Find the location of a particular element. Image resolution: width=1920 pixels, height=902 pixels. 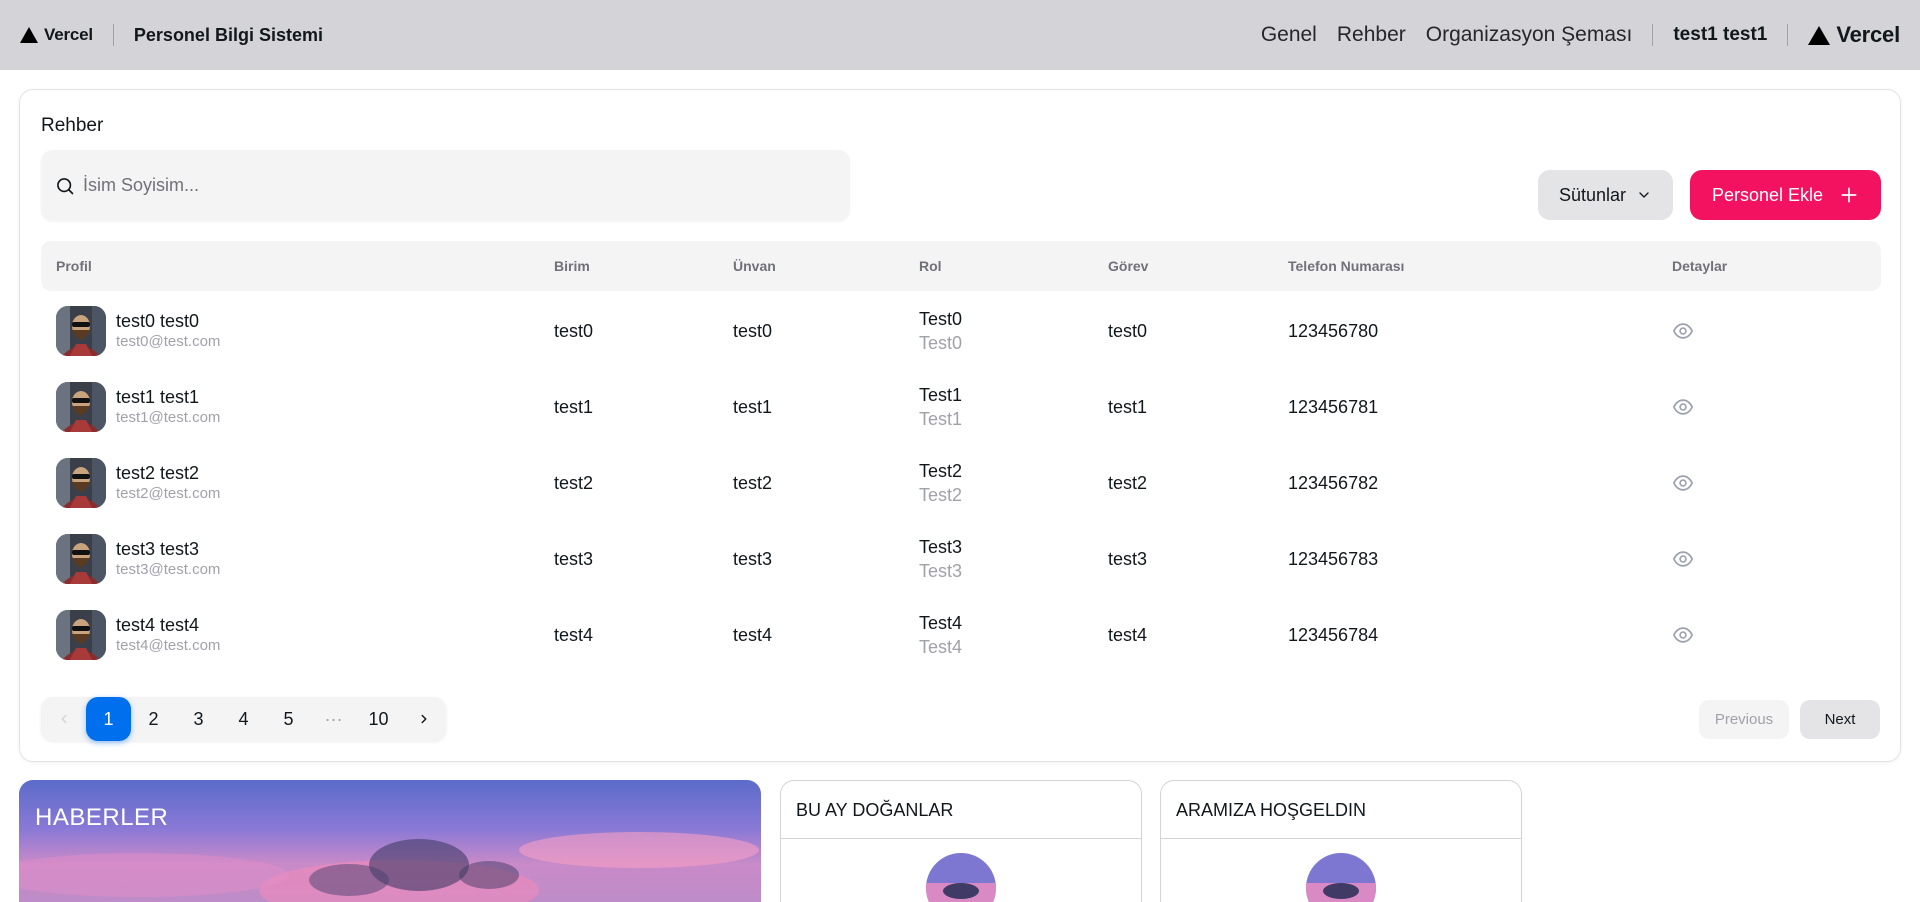

cell-birim: test4 is located at coordinates (574, 634).